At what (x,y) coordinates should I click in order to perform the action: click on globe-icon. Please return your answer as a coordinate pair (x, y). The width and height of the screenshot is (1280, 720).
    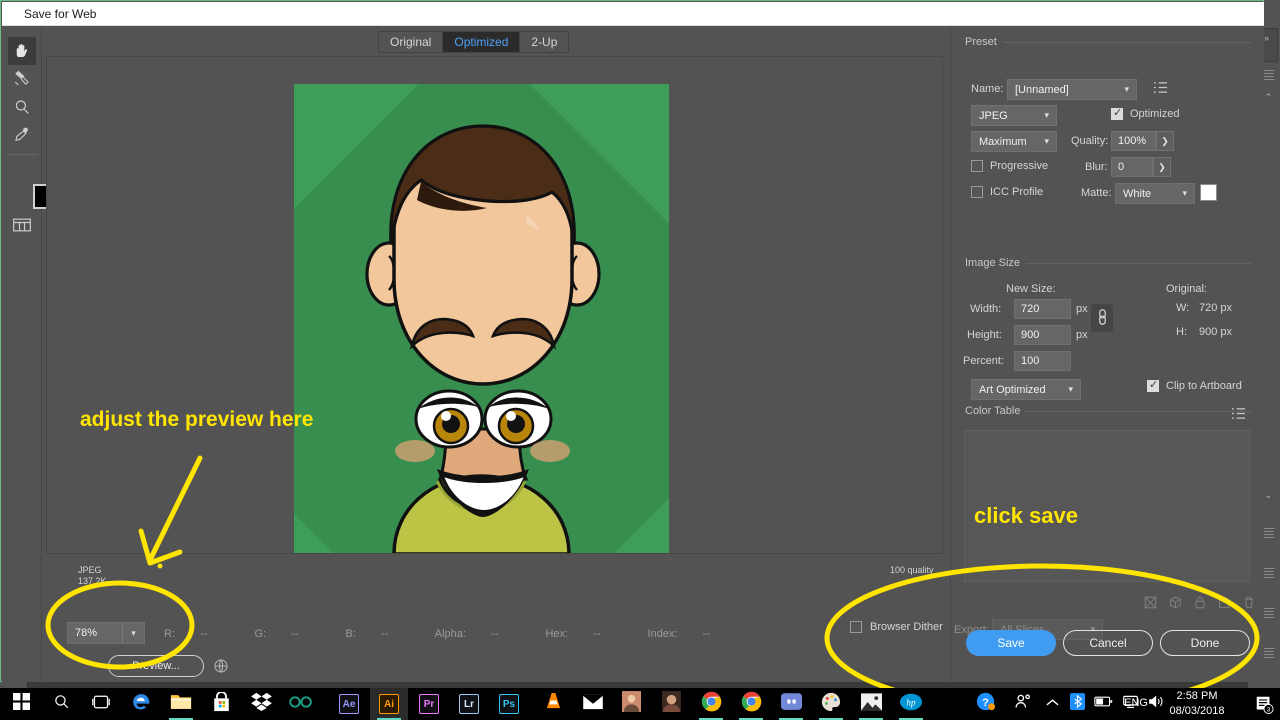
    Looking at the image, I should click on (221, 668).